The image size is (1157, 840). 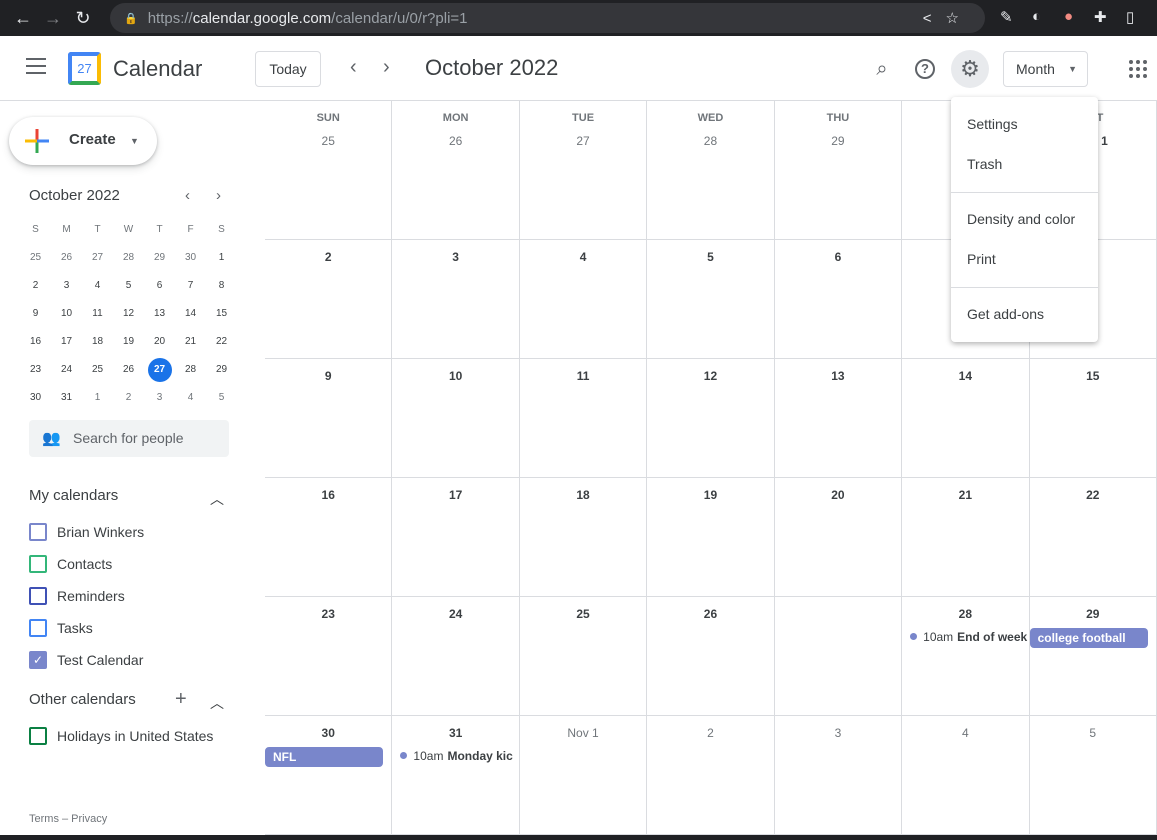 What do you see at coordinates (128, 344) in the screenshot?
I see `mini-day: 19` at bounding box center [128, 344].